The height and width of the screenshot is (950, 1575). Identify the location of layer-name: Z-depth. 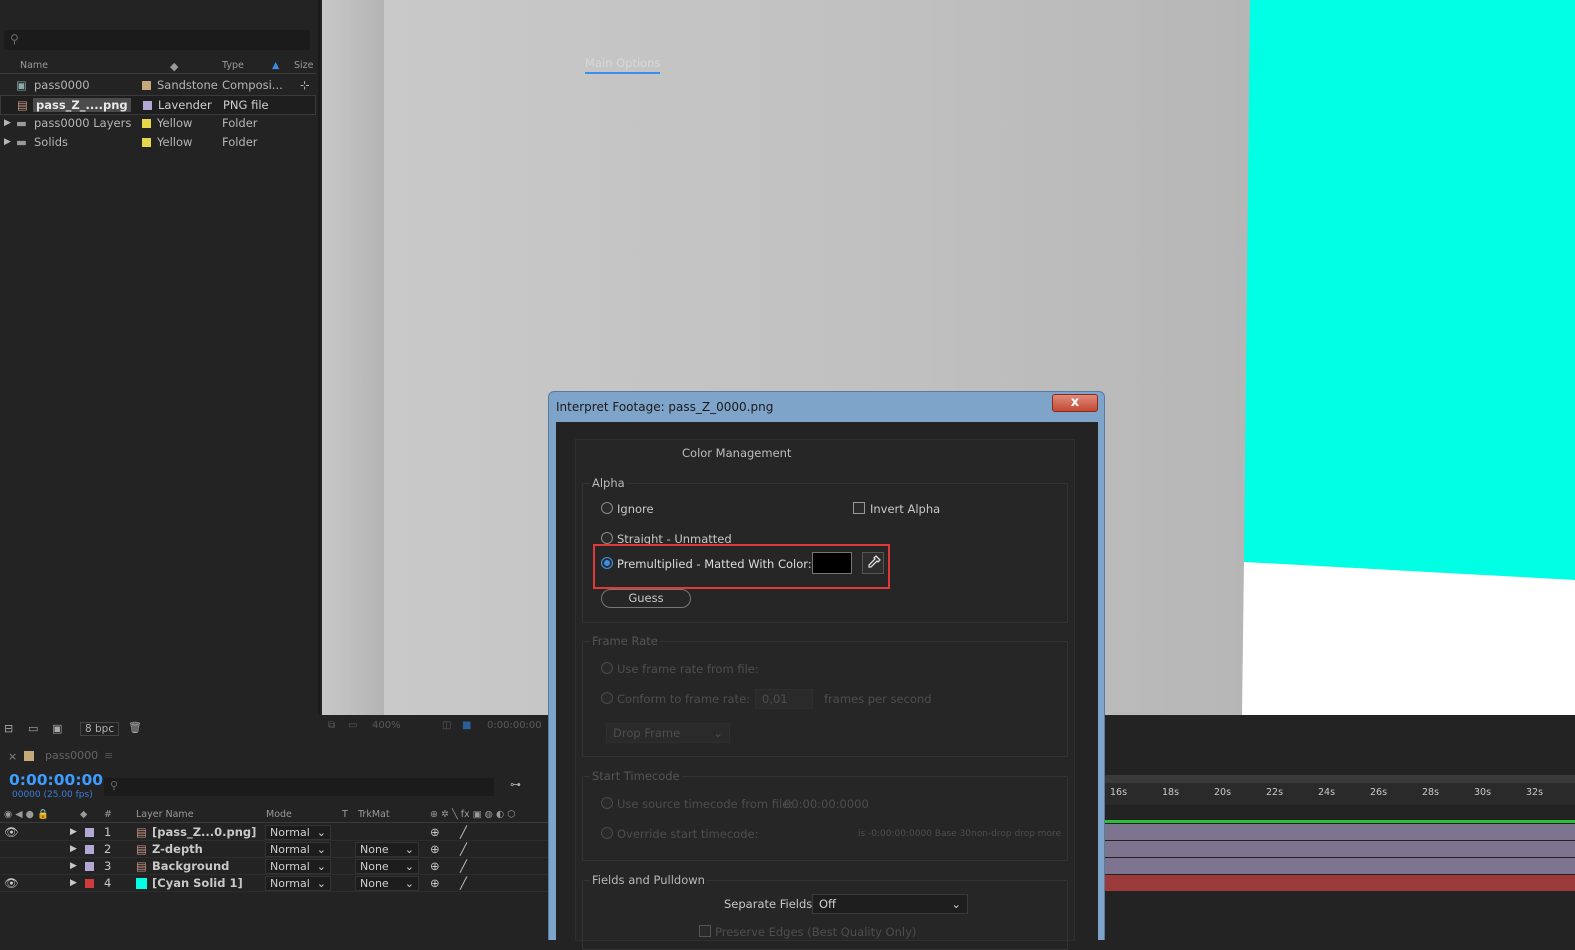
(177, 849).